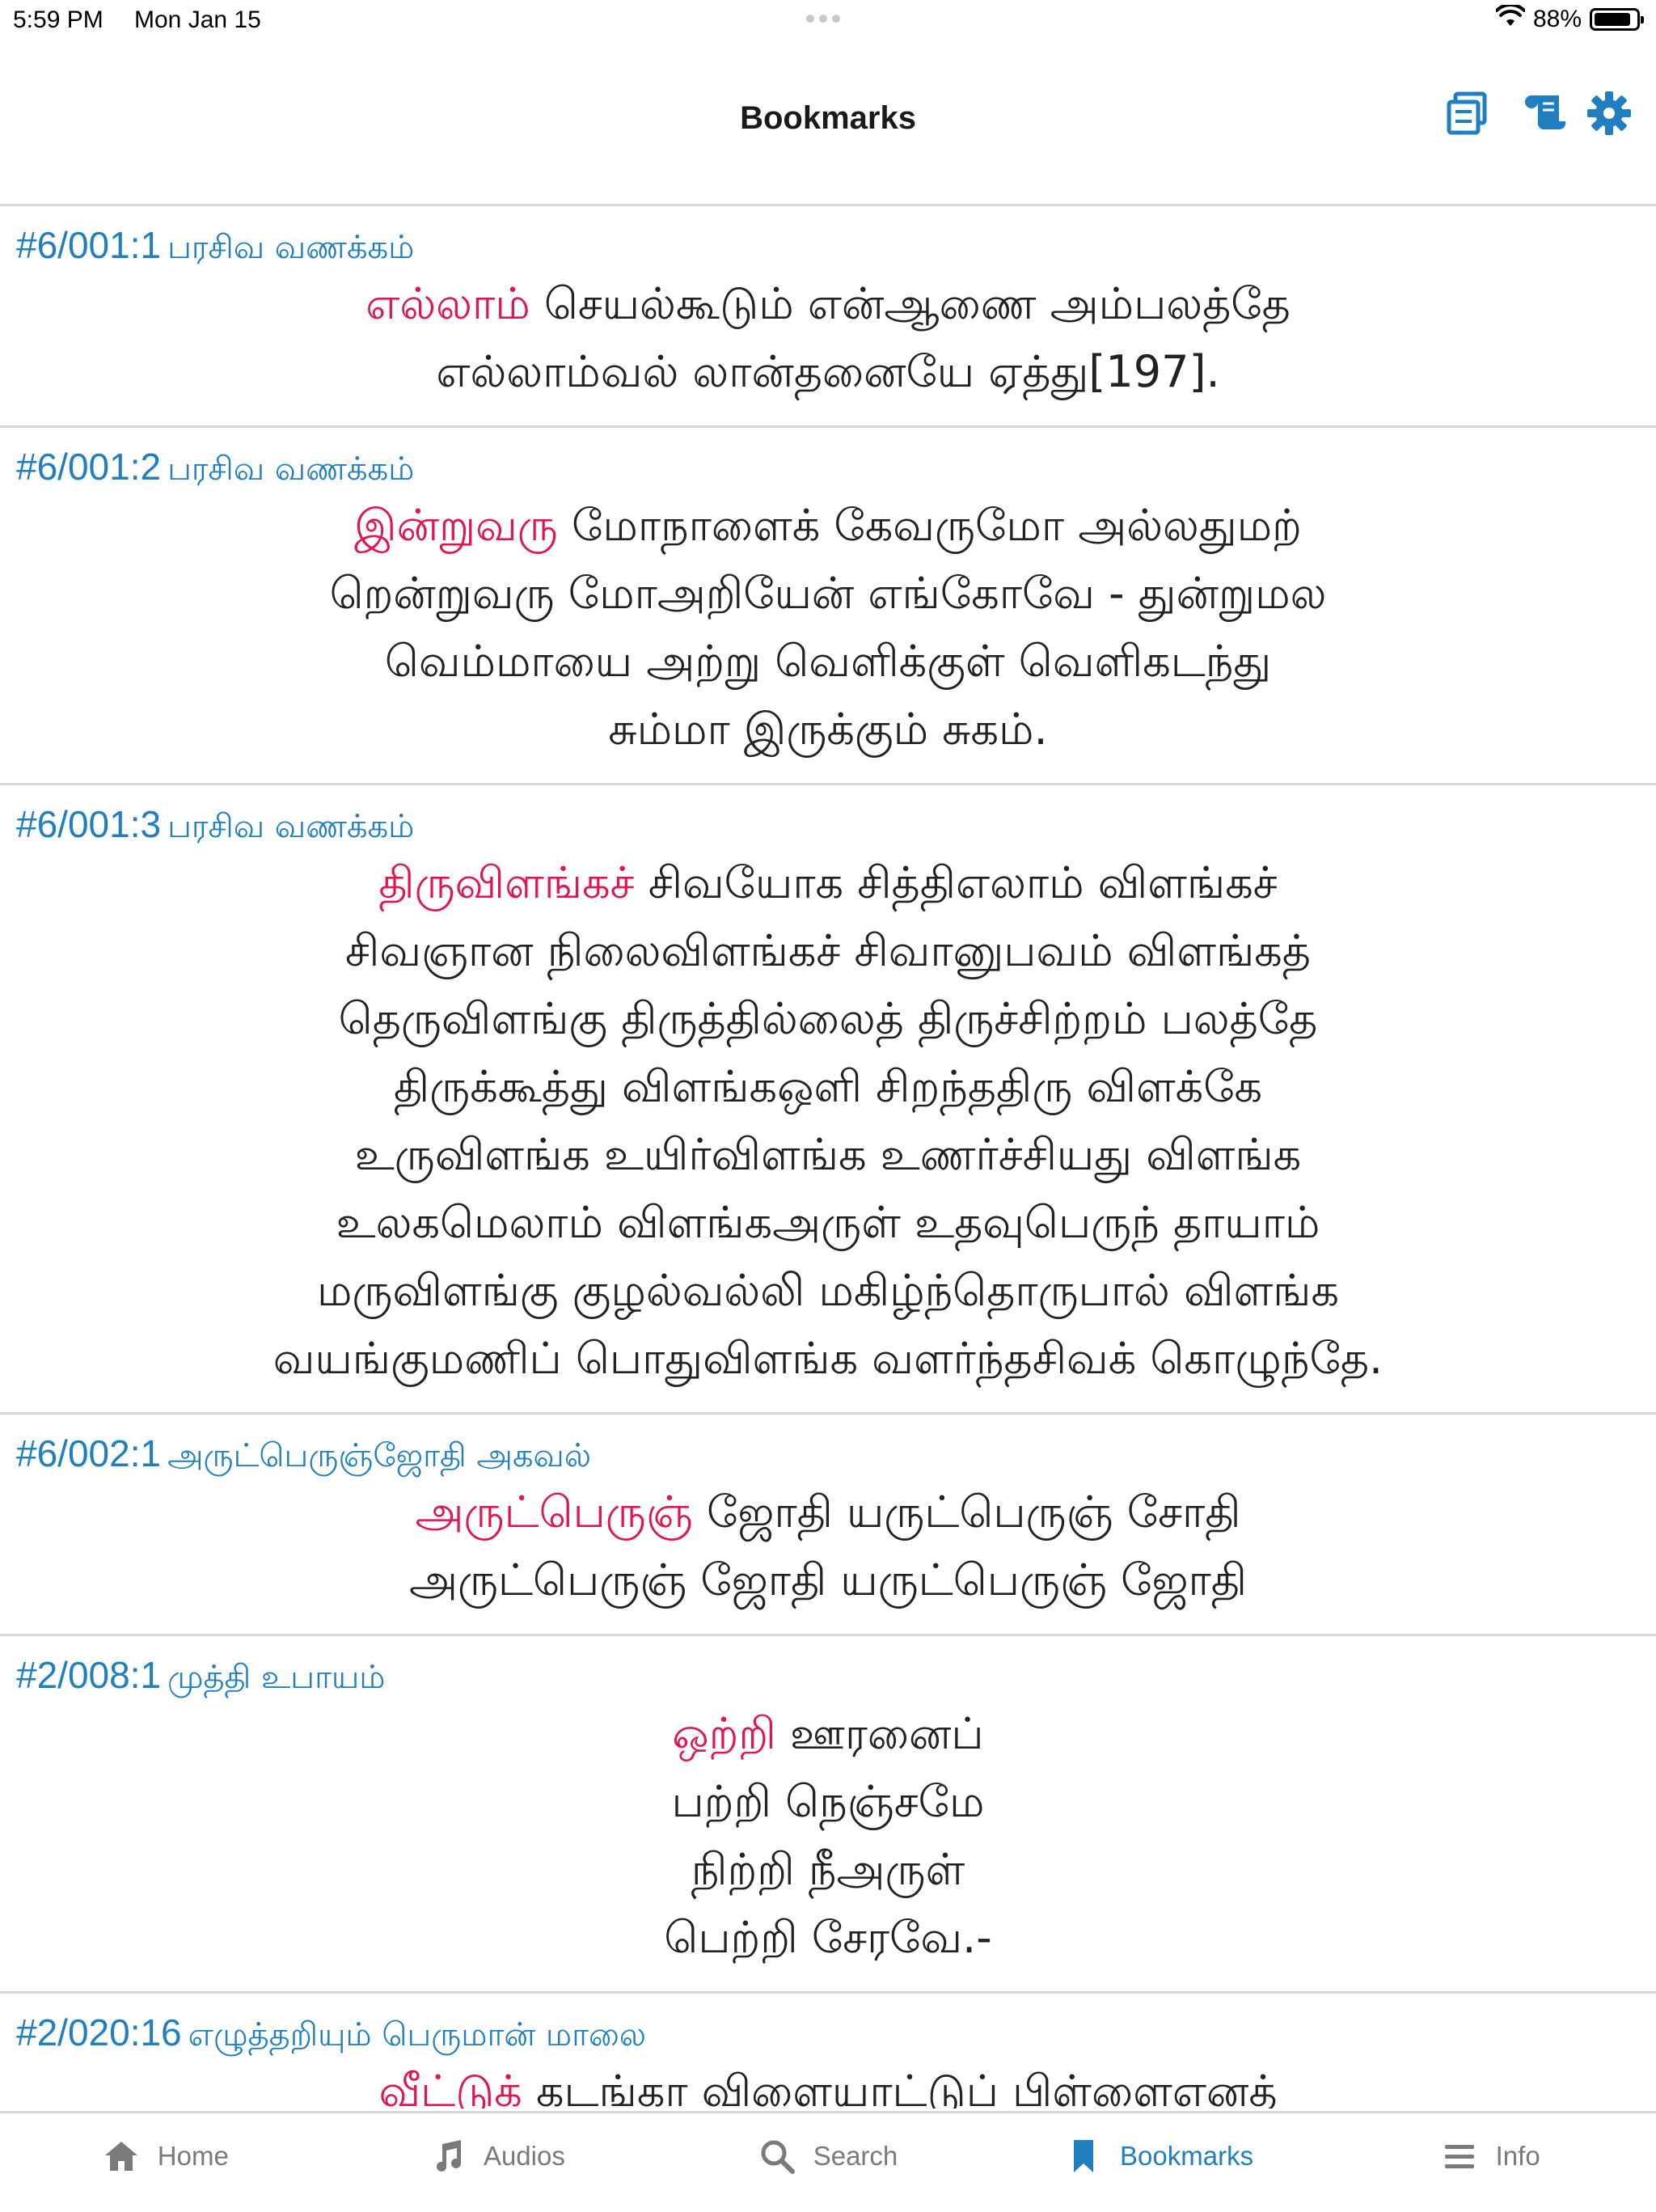  I want to click on bookmark-header: #2/020:16 எழுத்தறியும் பெருமான் மாலை, so click(828, 2034).